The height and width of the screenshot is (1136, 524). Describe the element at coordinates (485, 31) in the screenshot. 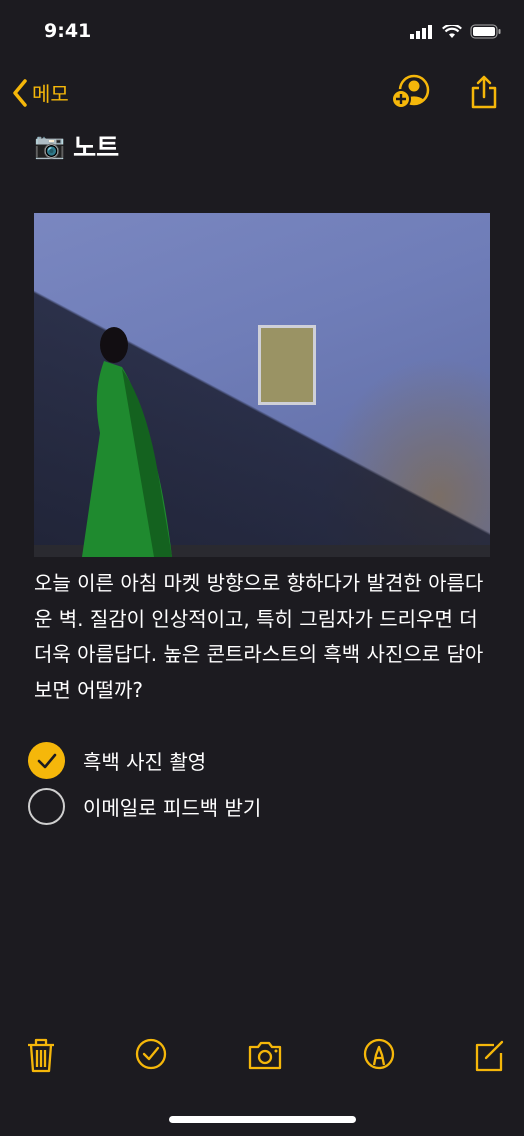

I see `battery-icon` at that location.